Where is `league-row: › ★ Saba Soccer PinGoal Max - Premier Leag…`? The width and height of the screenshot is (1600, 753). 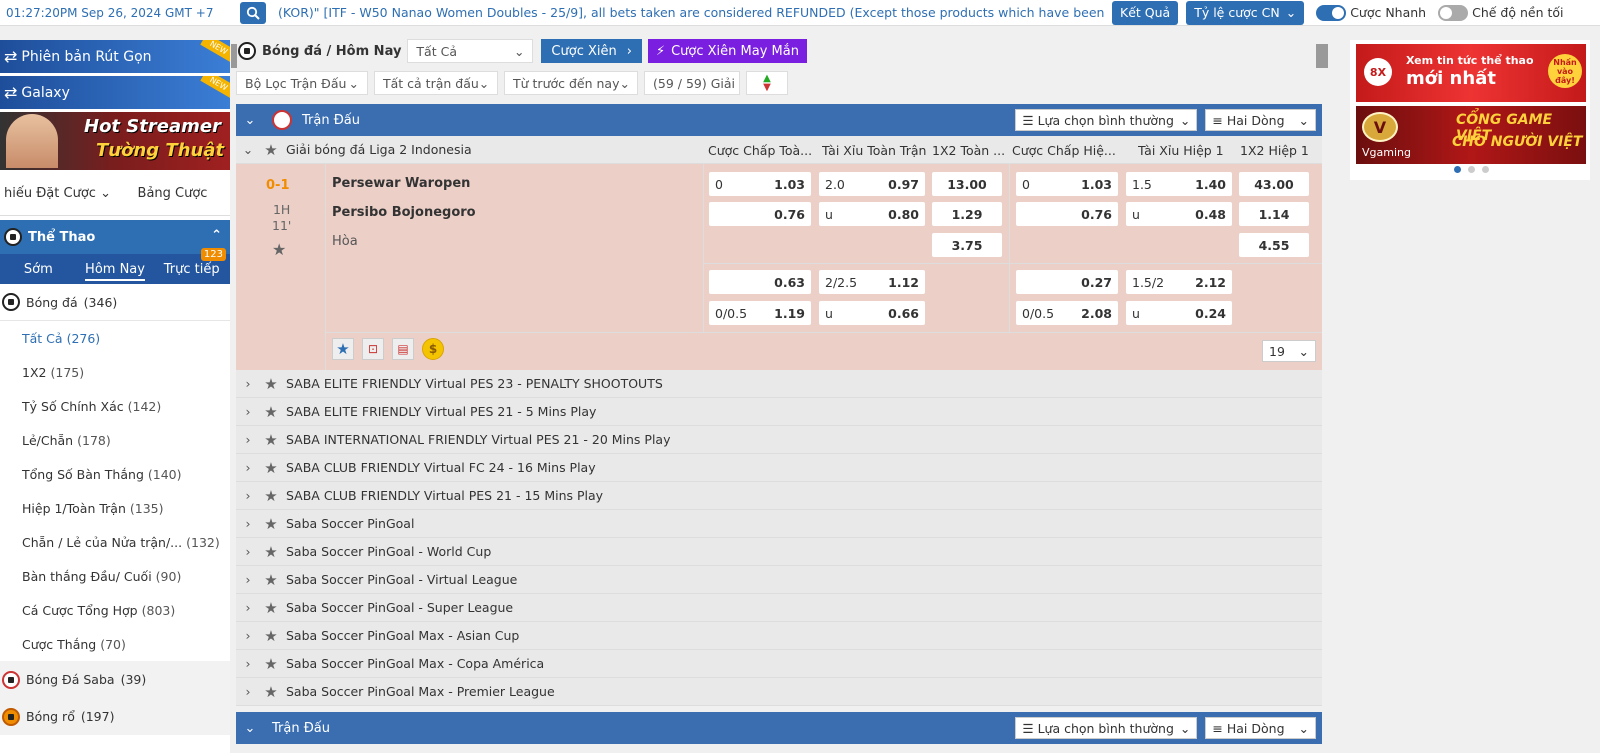
league-row: › ★ Saba Soccer PinGoal Max - Premier Leag… is located at coordinates (779, 692).